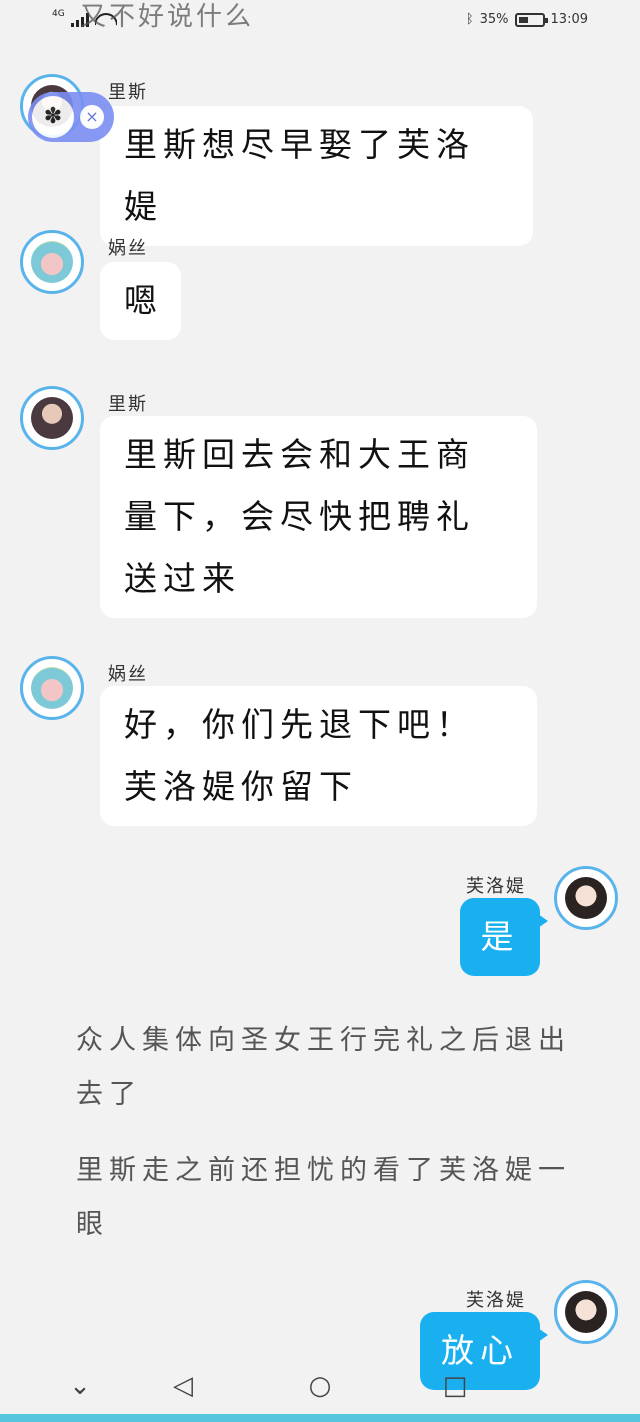  Describe the element at coordinates (323, 1197) in the screenshot. I see `narration-text: 里斯走之前还担忧的看了芙洛媞一眼` at that location.